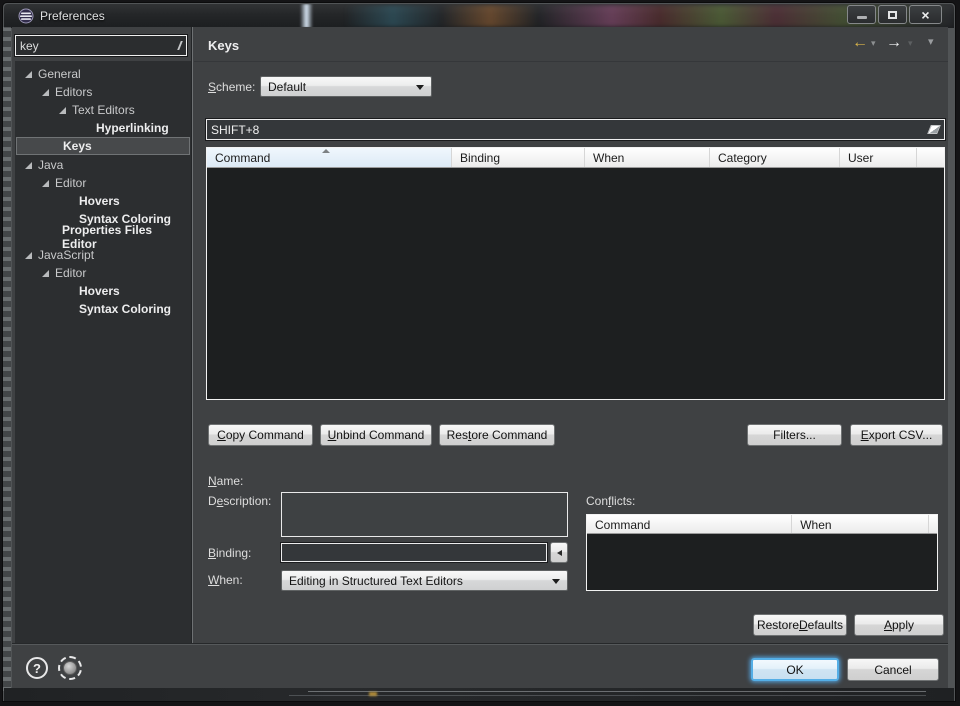 This screenshot has width=960, height=706. I want to click on cancel-button: Cancel, so click(893, 669).